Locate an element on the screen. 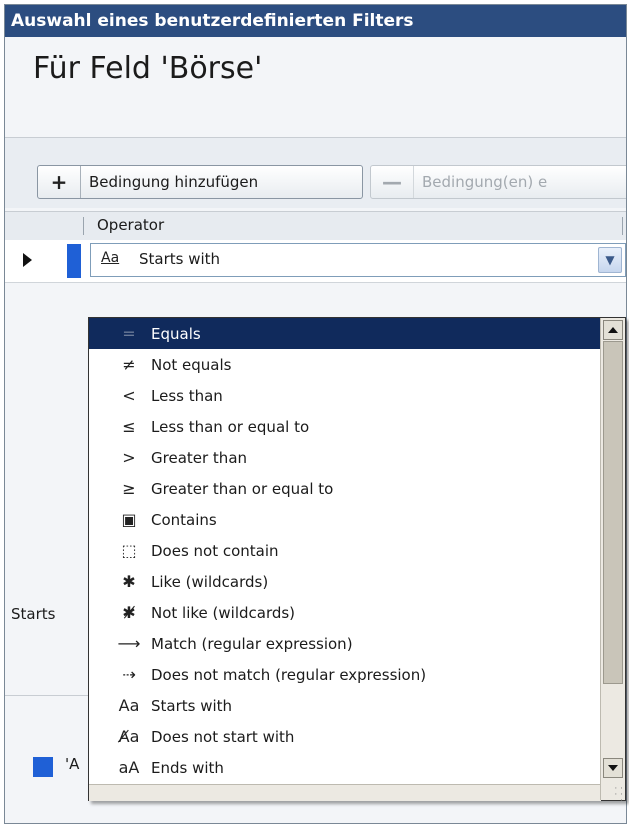  add-condition-button: + Bedingung hinzufügen is located at coordinates (200, 182).